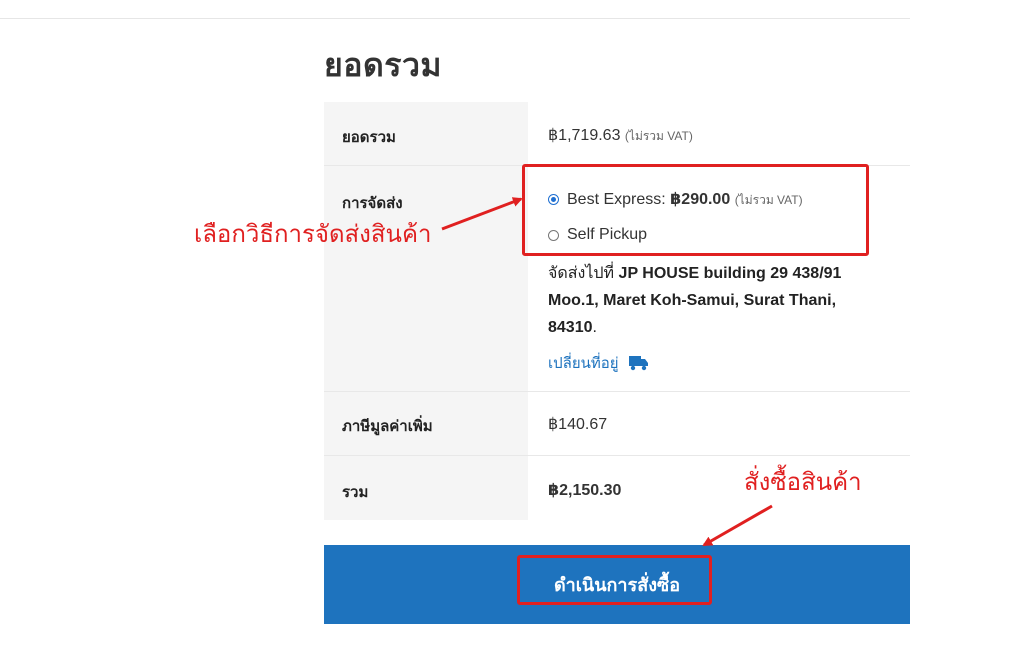 The width and height of the screenshot is (1024, 668). Describe the element at coordinates (617, 424) in the screenshot. I see `tax-row: ภาษีมูลค่าเพิ่ม ฿140.67` at that location.